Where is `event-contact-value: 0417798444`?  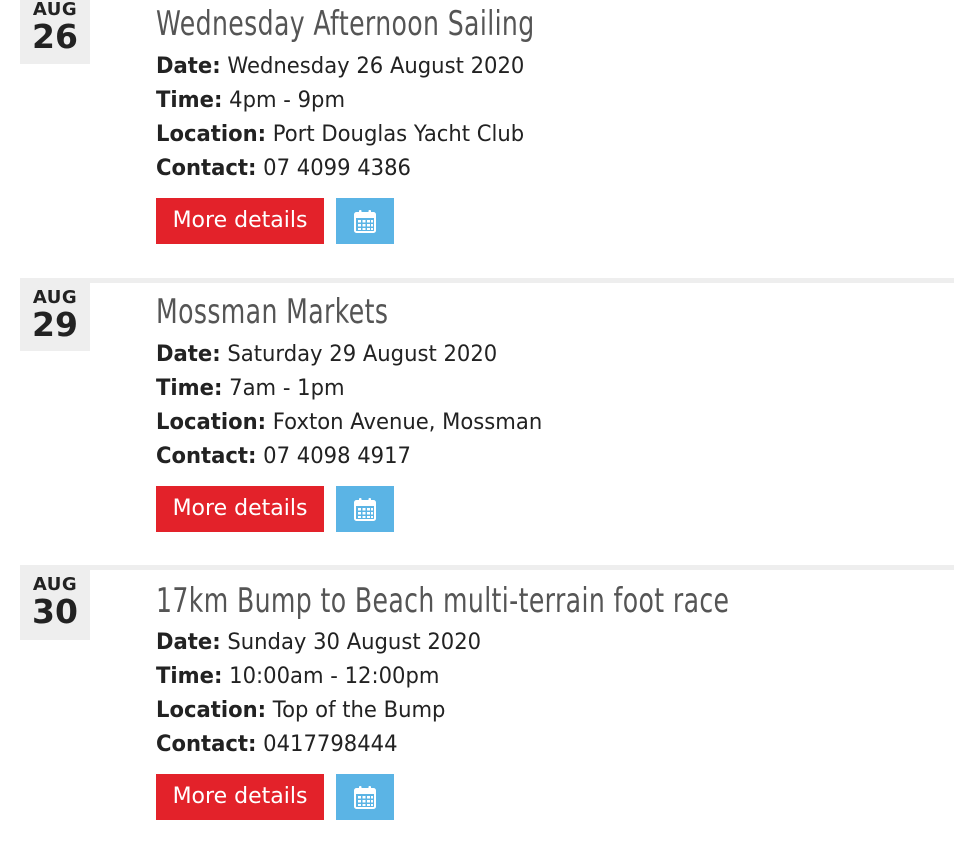 event-contact-value: 0417798444 is located at coordinates (330, 744).